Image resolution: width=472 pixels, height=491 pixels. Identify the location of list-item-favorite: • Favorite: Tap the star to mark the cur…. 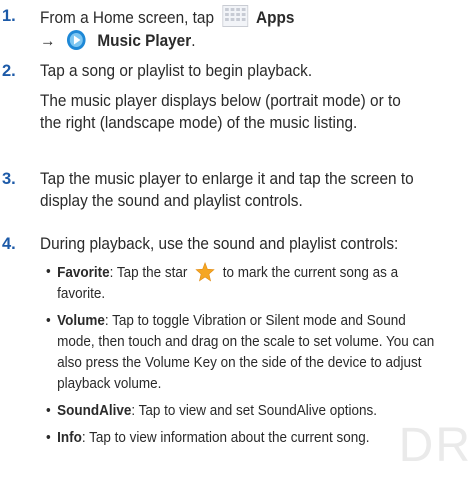
(222, 282).